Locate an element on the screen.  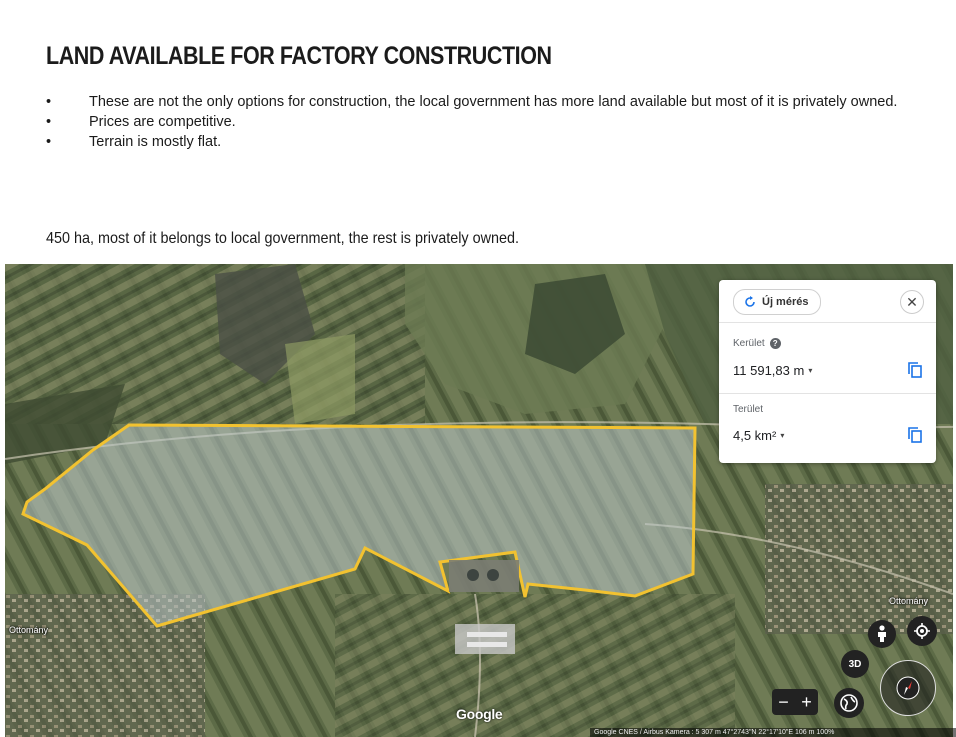
close-panel-button: ✕ is located at coordinates (912, 302).